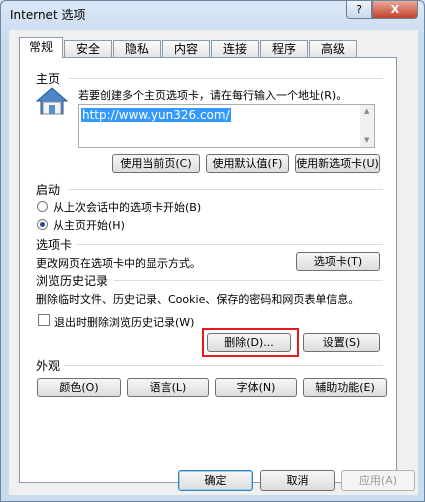  Describe the element at coordinates (52, 101) in the screenshot. I see `home-icon` at that location.